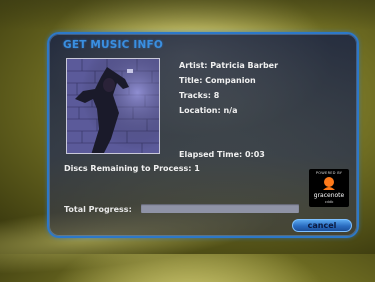 This screenshot has height=282, width=375. Describe the element at coordinates (208, 110) in the screenshot. I see `location-text: Location: n/a` at that location.